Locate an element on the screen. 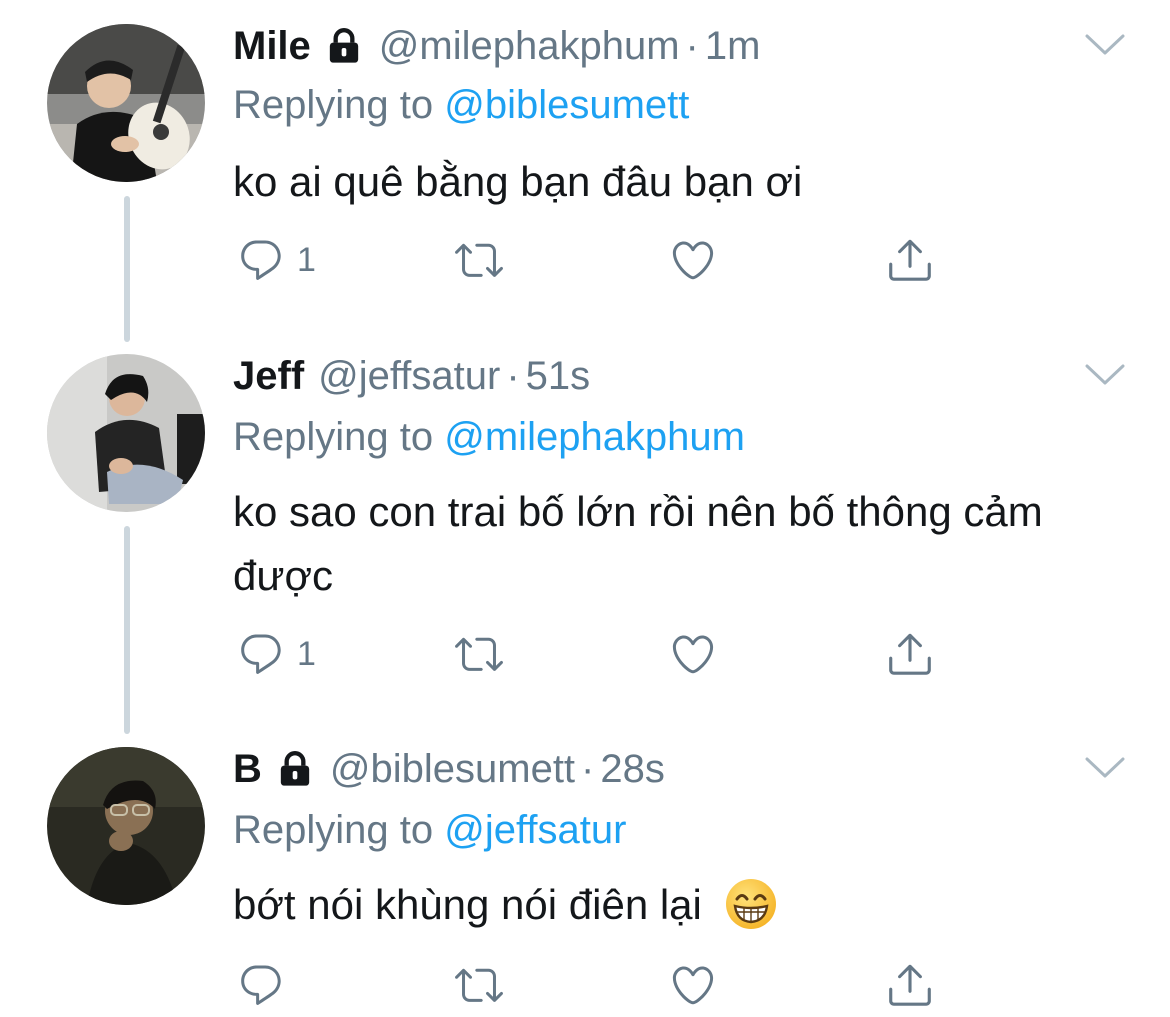 The height and width of the screenshot is (1017, 1170). tweet-text-container: bớt nói khùng nói điên lại is located at coordinates (663, 905).